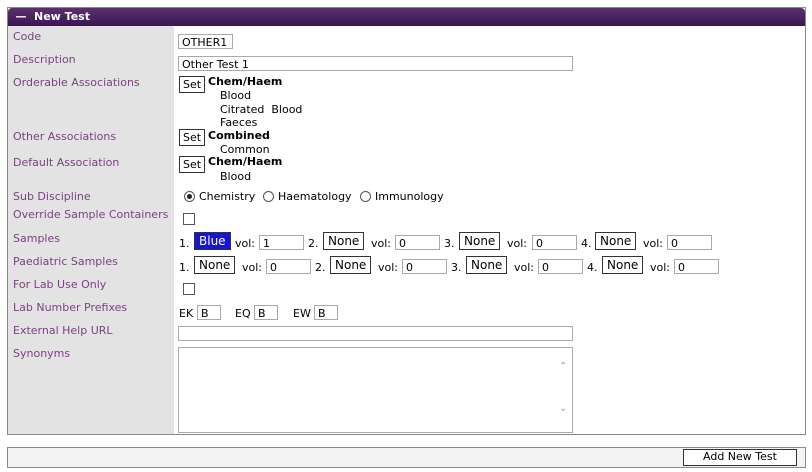 The height and width of the screenshot is (472, 812). What do you see at coordinates (70, 307) in the screenshot?
I see `lab-number-prefixes-label: Lab Number Prefixes` at bounding box center [70, 307].